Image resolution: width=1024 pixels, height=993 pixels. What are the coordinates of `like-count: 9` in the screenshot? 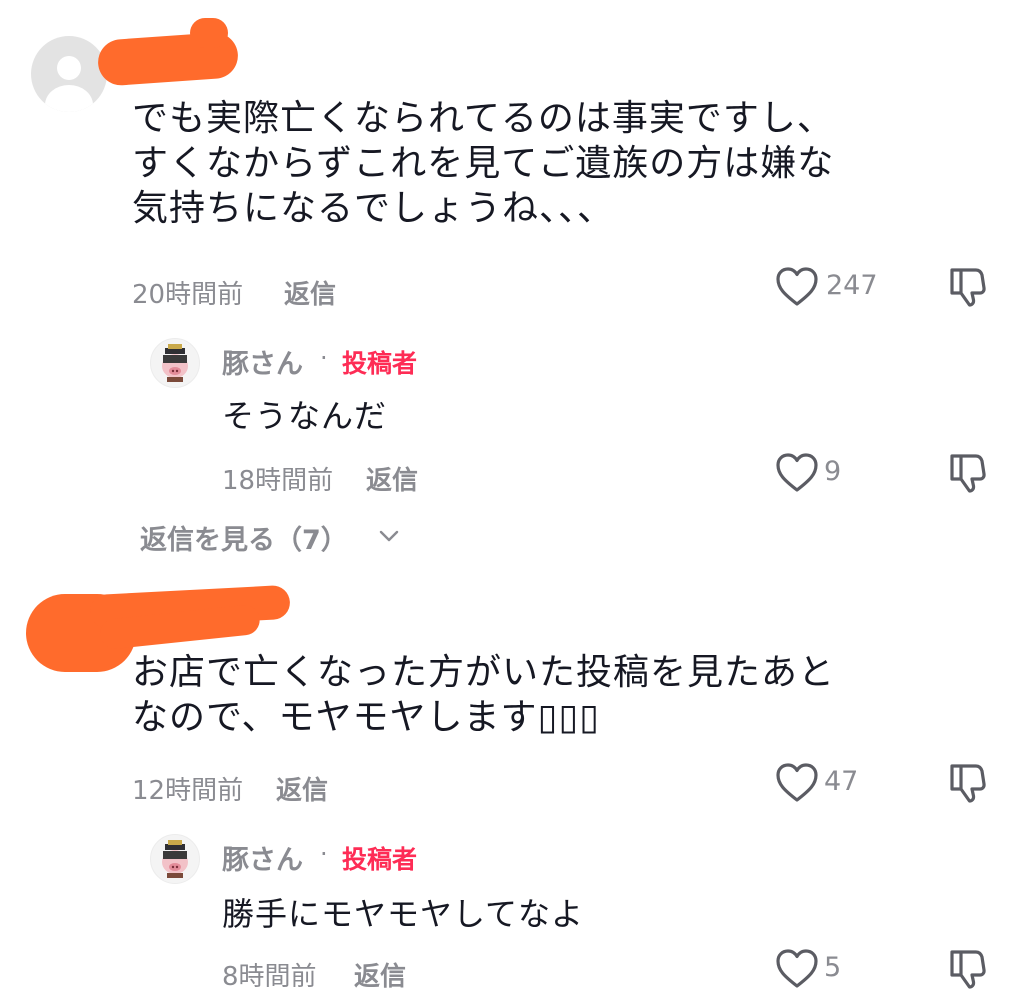 It's located at (833, 471).